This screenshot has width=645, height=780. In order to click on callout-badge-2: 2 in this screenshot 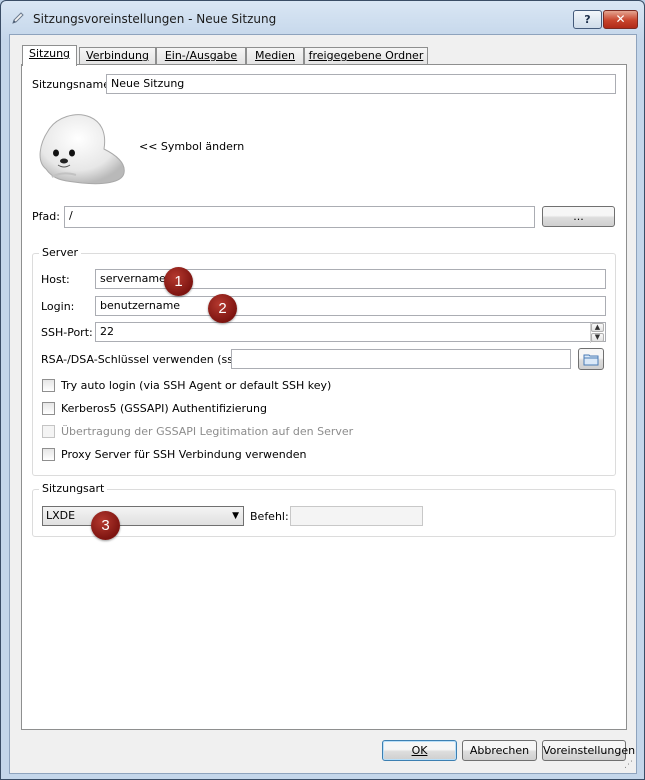, I will do `click(222, 308)`.